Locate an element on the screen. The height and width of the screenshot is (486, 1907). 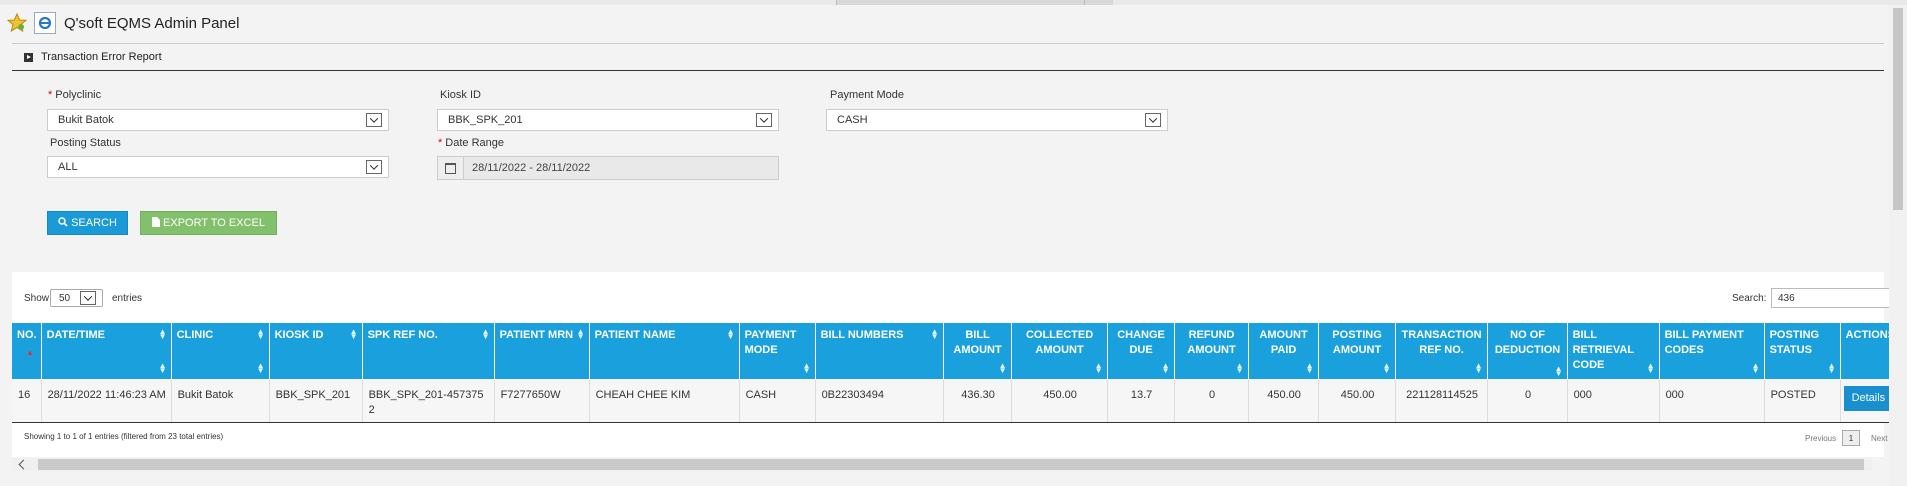
polyclinic-select: Bukit Batok is located at coordinates (218, 120).